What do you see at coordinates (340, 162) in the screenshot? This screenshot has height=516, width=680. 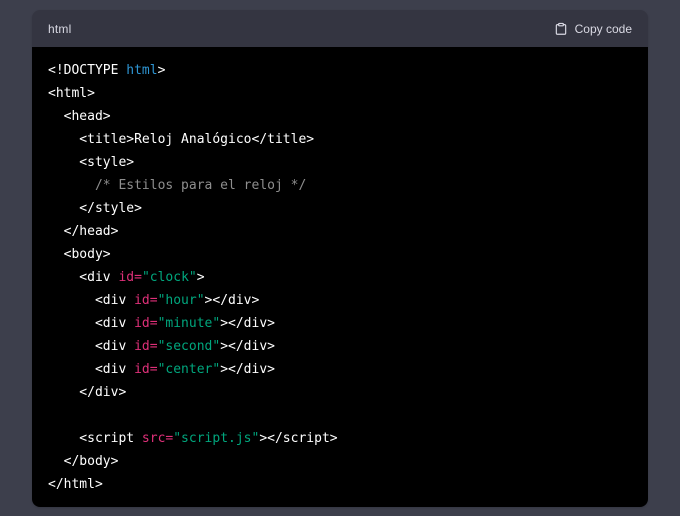 I see `code-line: <style>` at bounding box center [340, 162].